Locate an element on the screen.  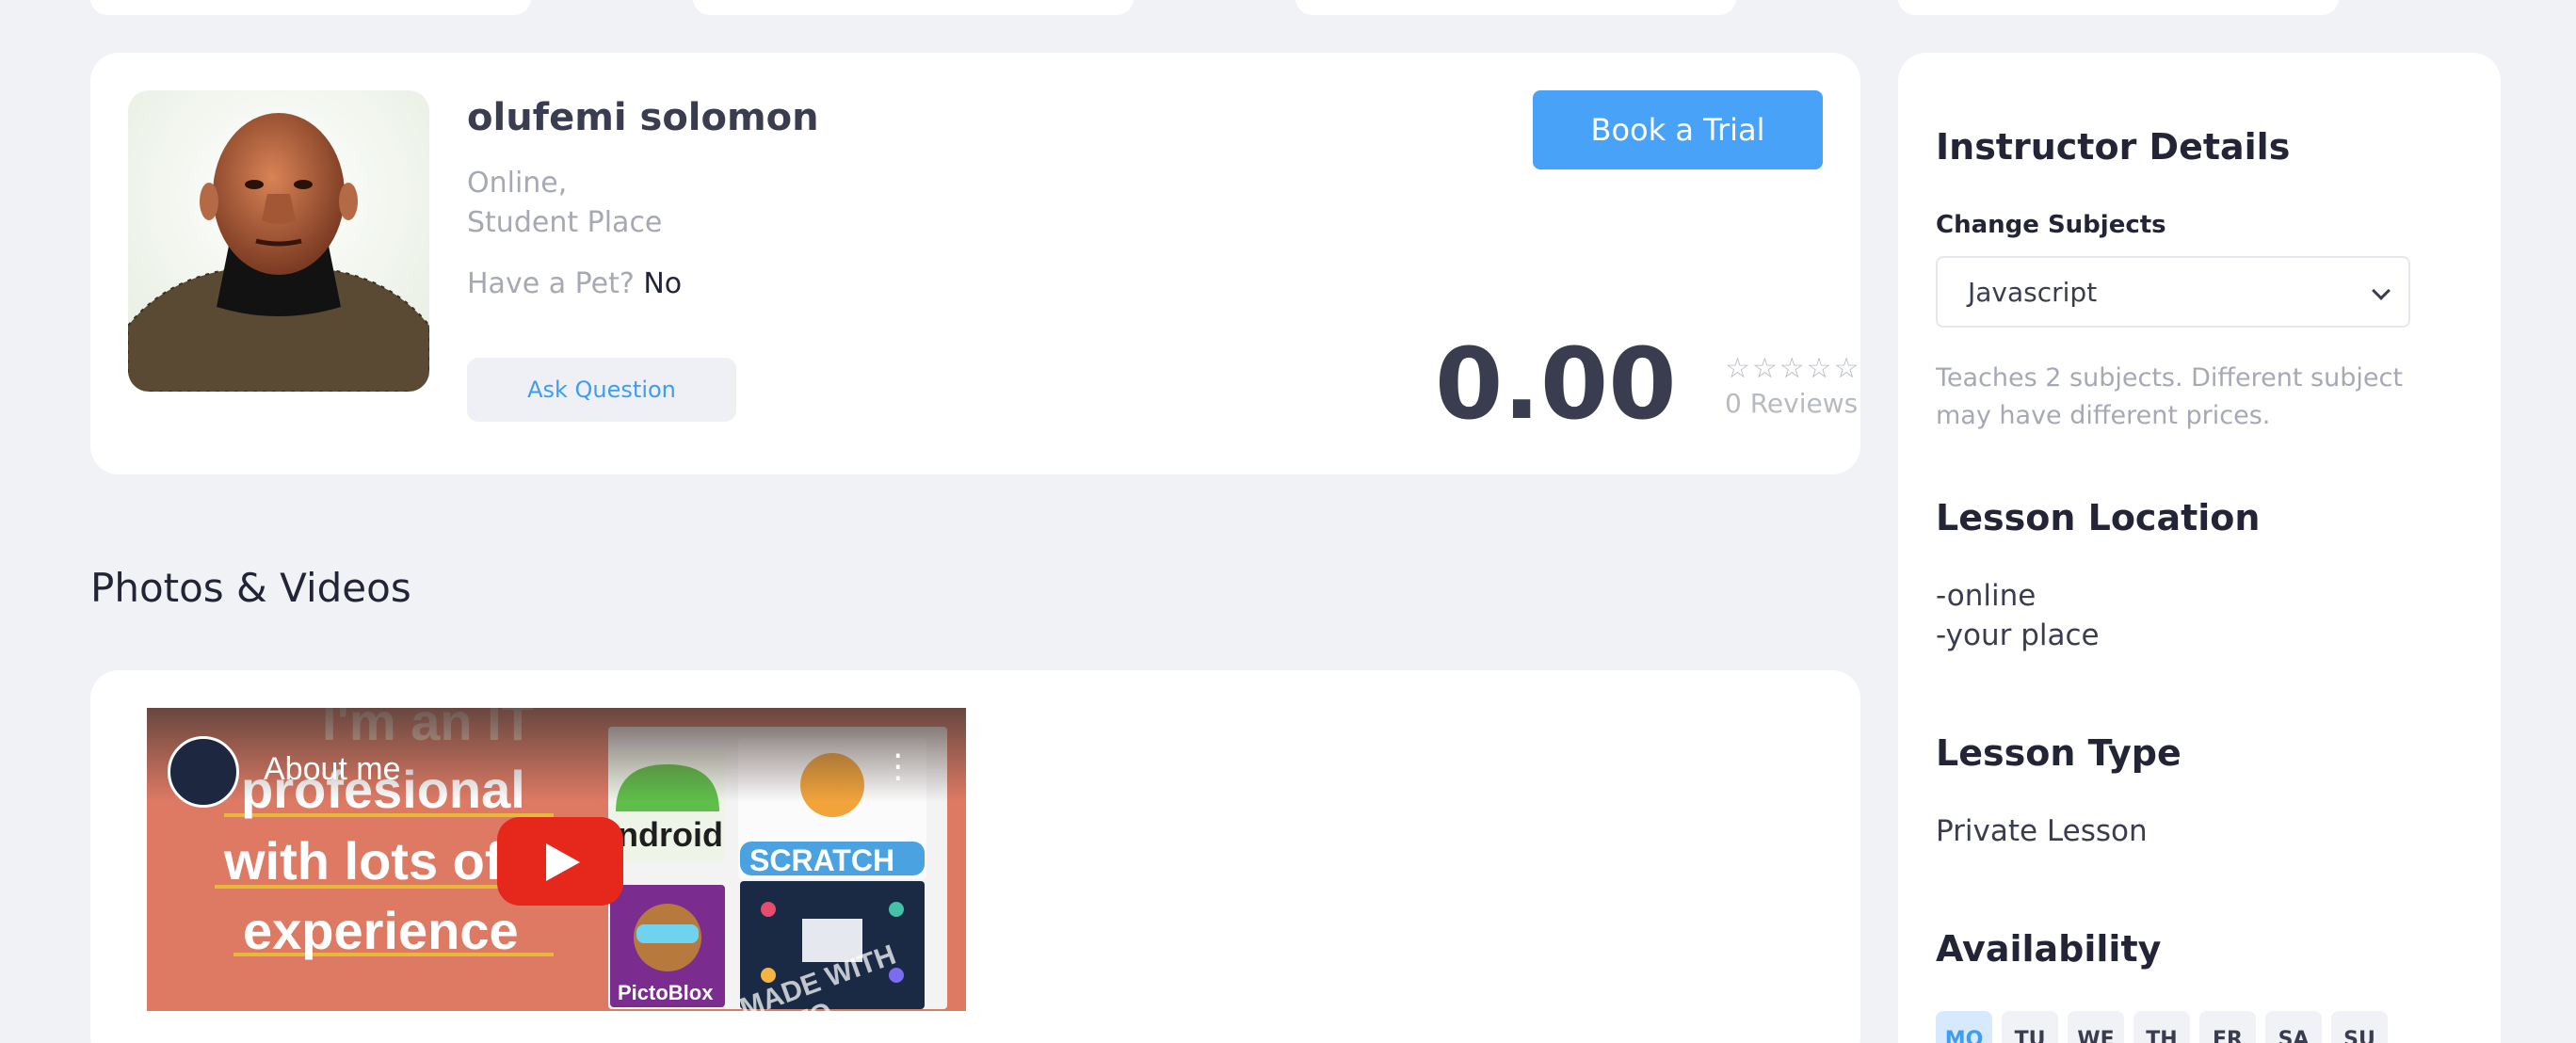
lesson-location-item: -online is located at coordinates (1986, 596).